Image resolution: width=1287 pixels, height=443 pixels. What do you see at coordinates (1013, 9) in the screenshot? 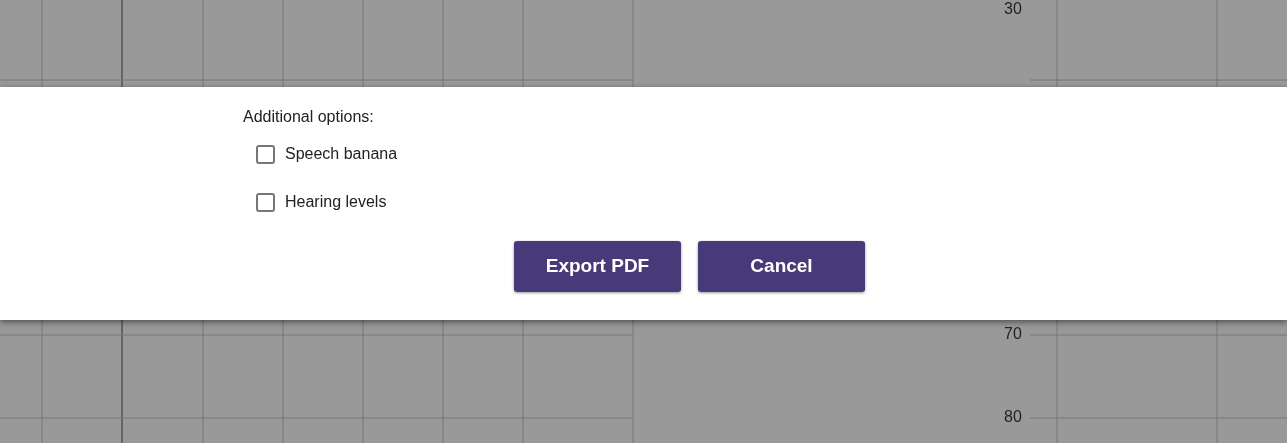
I see `axis-tick-label: 30` at bounding box center [1013, 9].